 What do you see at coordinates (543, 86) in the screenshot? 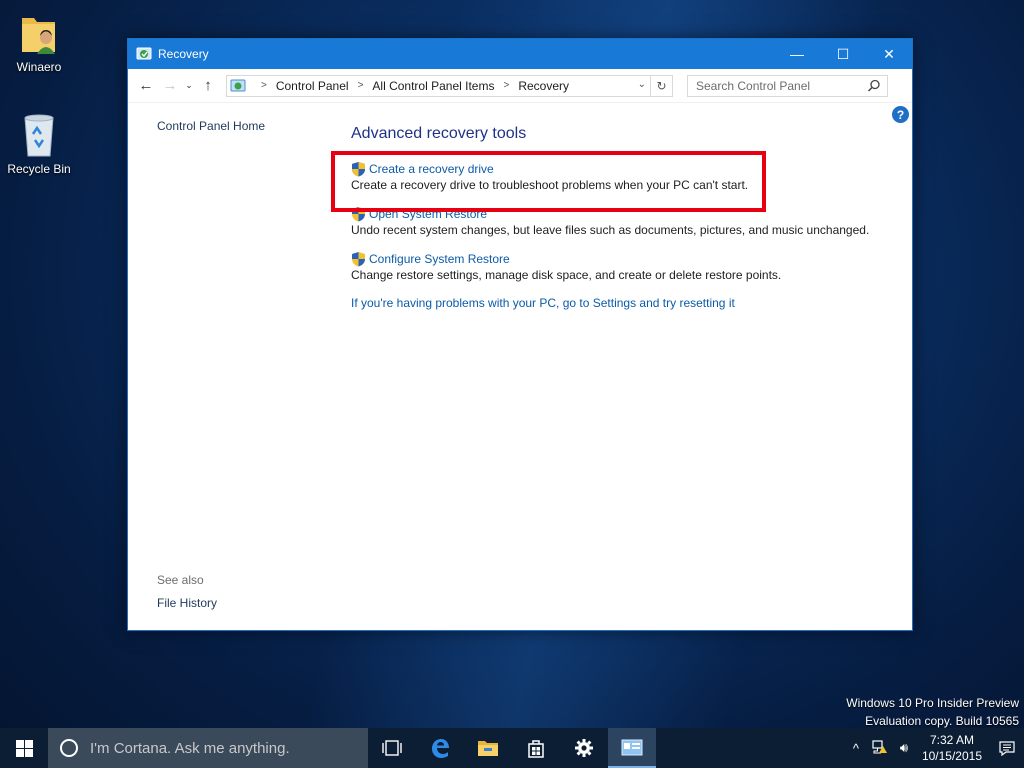
I see `breadcrumb-item-recovery: Recovery` at bounding box center [543, 86].